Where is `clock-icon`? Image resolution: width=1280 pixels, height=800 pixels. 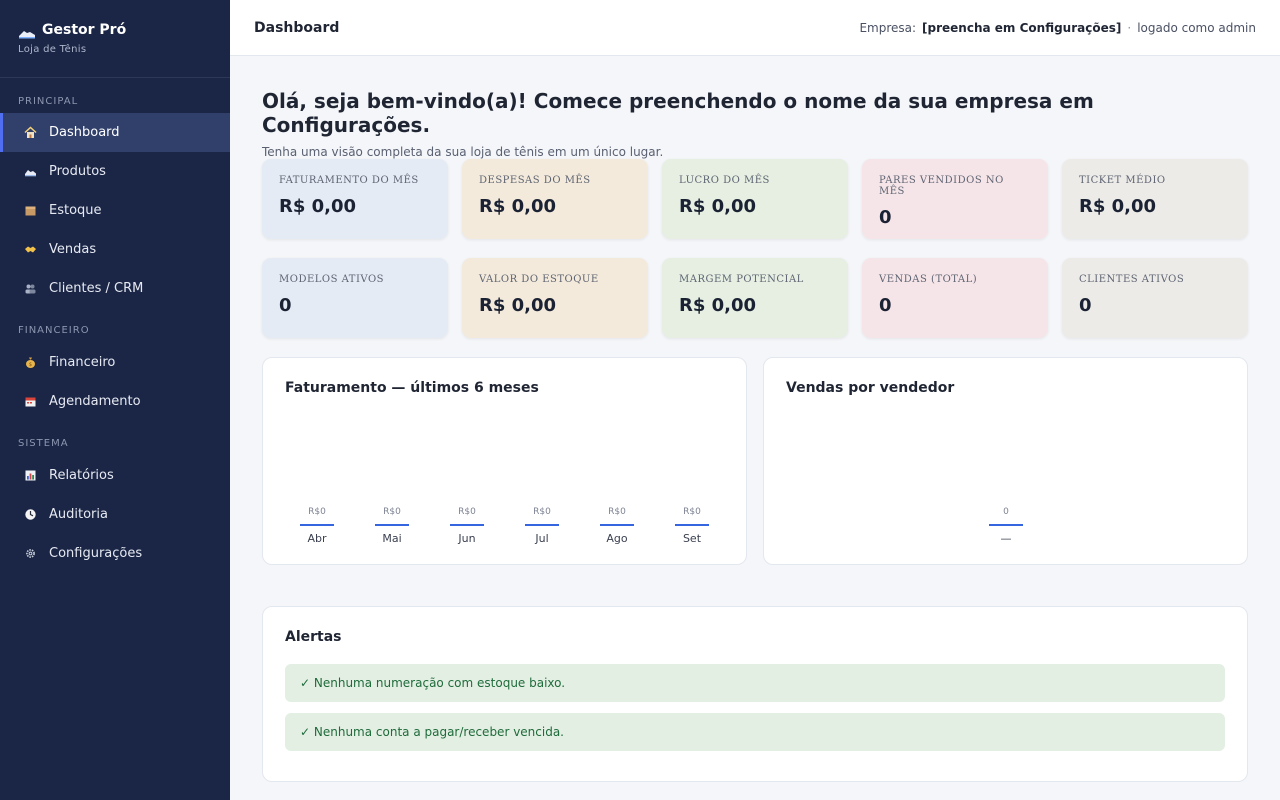
clock-icon is located at coordinates (30, 514).